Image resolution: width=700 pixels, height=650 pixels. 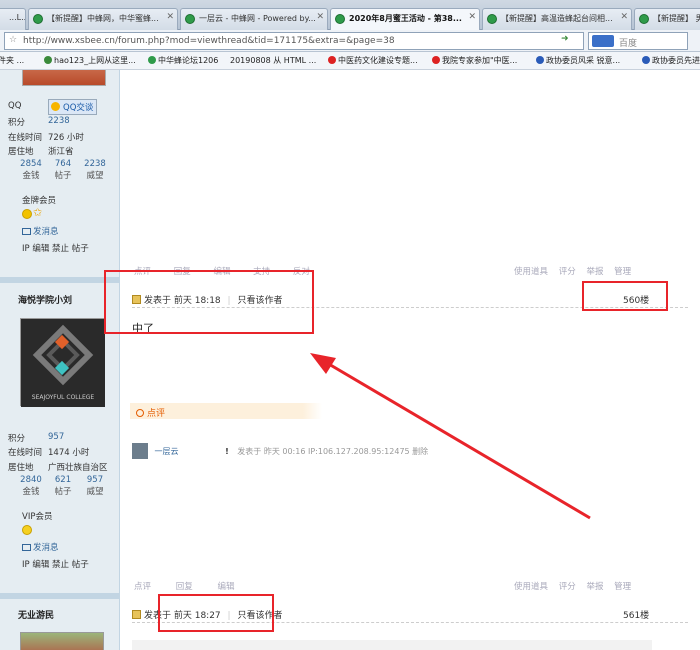 What do you see at coordinates (676, 60) in the screenshot?
I see `bookmark-label: 政协委员先进` at bounding box center [676, 60].